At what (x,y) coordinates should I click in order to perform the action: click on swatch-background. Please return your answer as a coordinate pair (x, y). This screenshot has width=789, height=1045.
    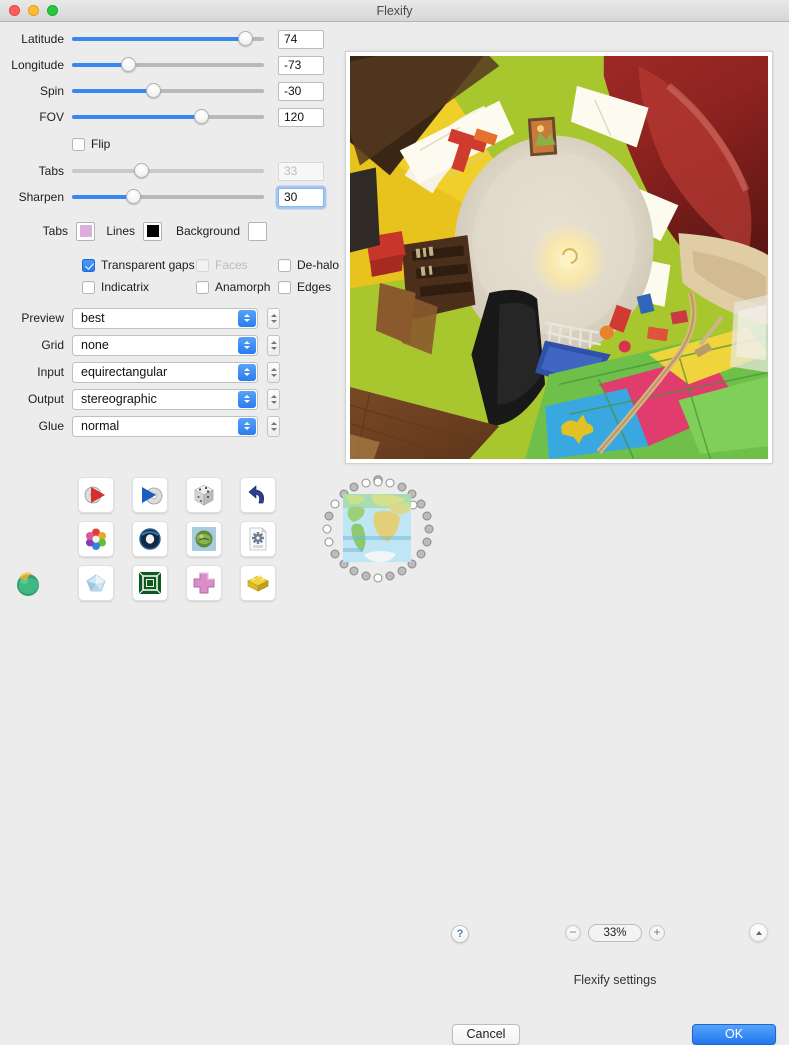
    Looking at the image, I should click on (257, 231).